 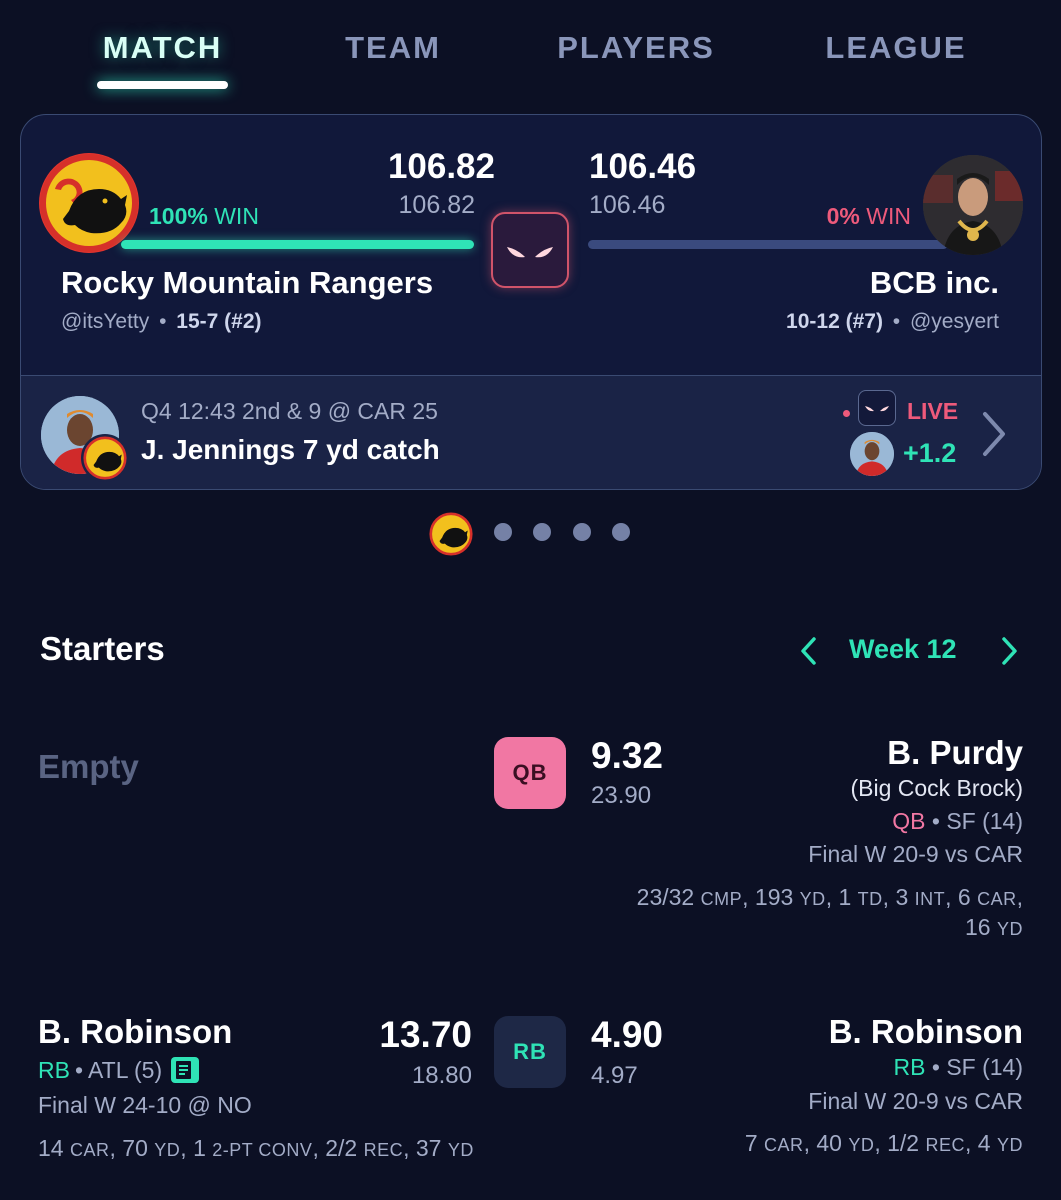 I want to click on right-player-pos: RB, so click(x=909, y=1067).